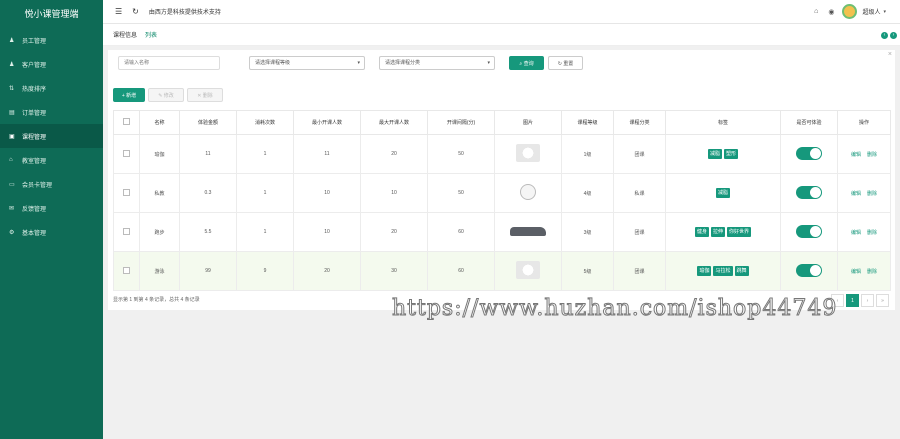 This screenshot has height=439, width=900. What do you see at coordinates (135, 11) in the screenshot?
I see `refresh-icon: ↻` at bounding box center [135, 11].